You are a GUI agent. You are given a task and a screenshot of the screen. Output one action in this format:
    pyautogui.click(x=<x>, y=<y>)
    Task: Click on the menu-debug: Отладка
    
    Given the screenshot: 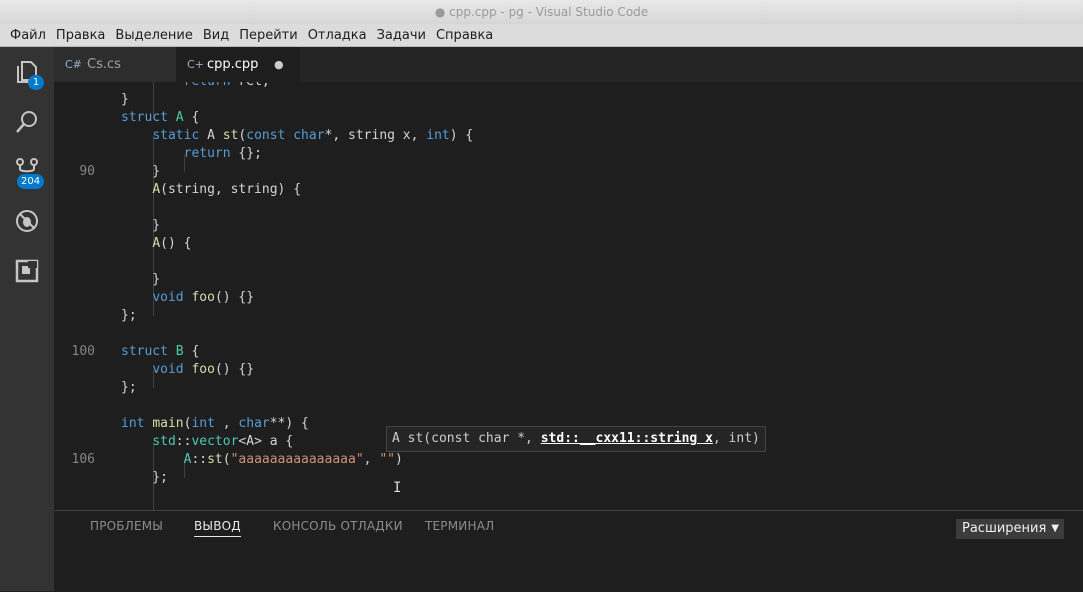 What is the action you would take?
    pyautogui.click(x=337, y=36)
    